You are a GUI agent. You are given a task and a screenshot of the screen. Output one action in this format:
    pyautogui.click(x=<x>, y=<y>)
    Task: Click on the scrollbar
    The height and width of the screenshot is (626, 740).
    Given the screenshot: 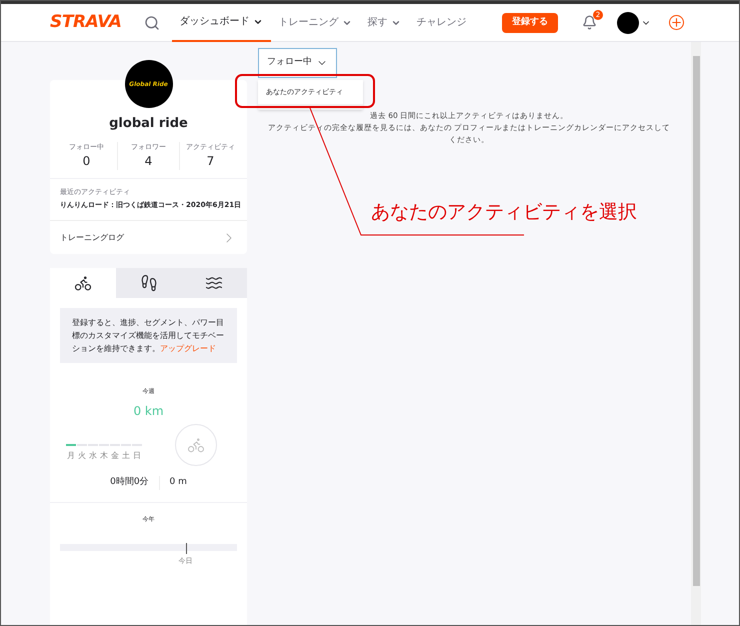 What is the action you would take?
    pyautogui.click(x=696, y=333)
    